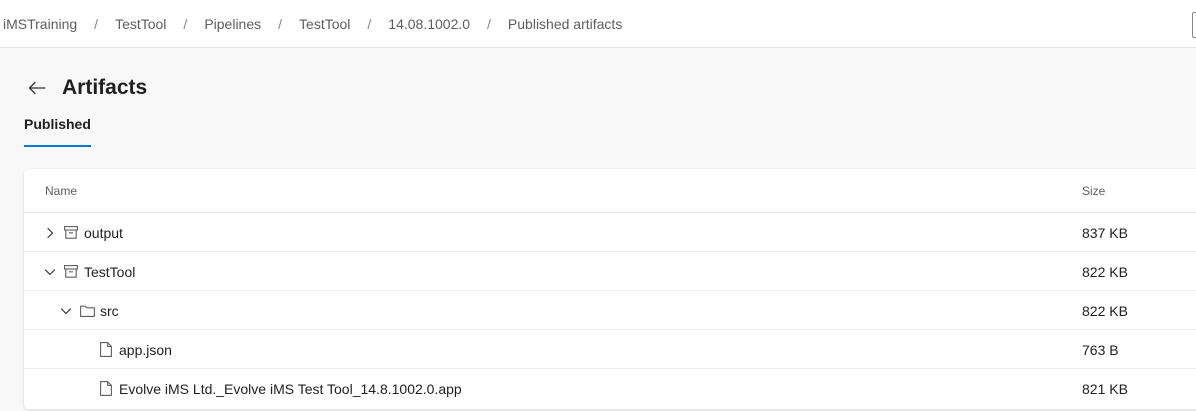 The height and width of the screenshot is (411, 1196). I want to click on row-name: TestTool, so click(110, 271).